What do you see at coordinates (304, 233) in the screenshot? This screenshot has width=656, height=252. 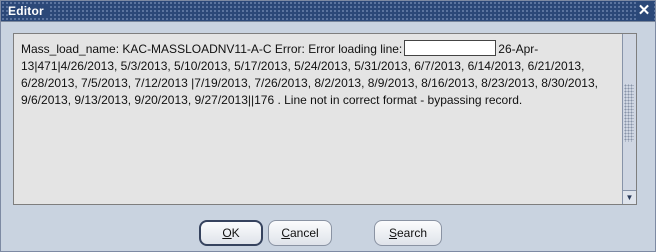 I see `cancel-label: ancel` at bounding box center [304, 233].